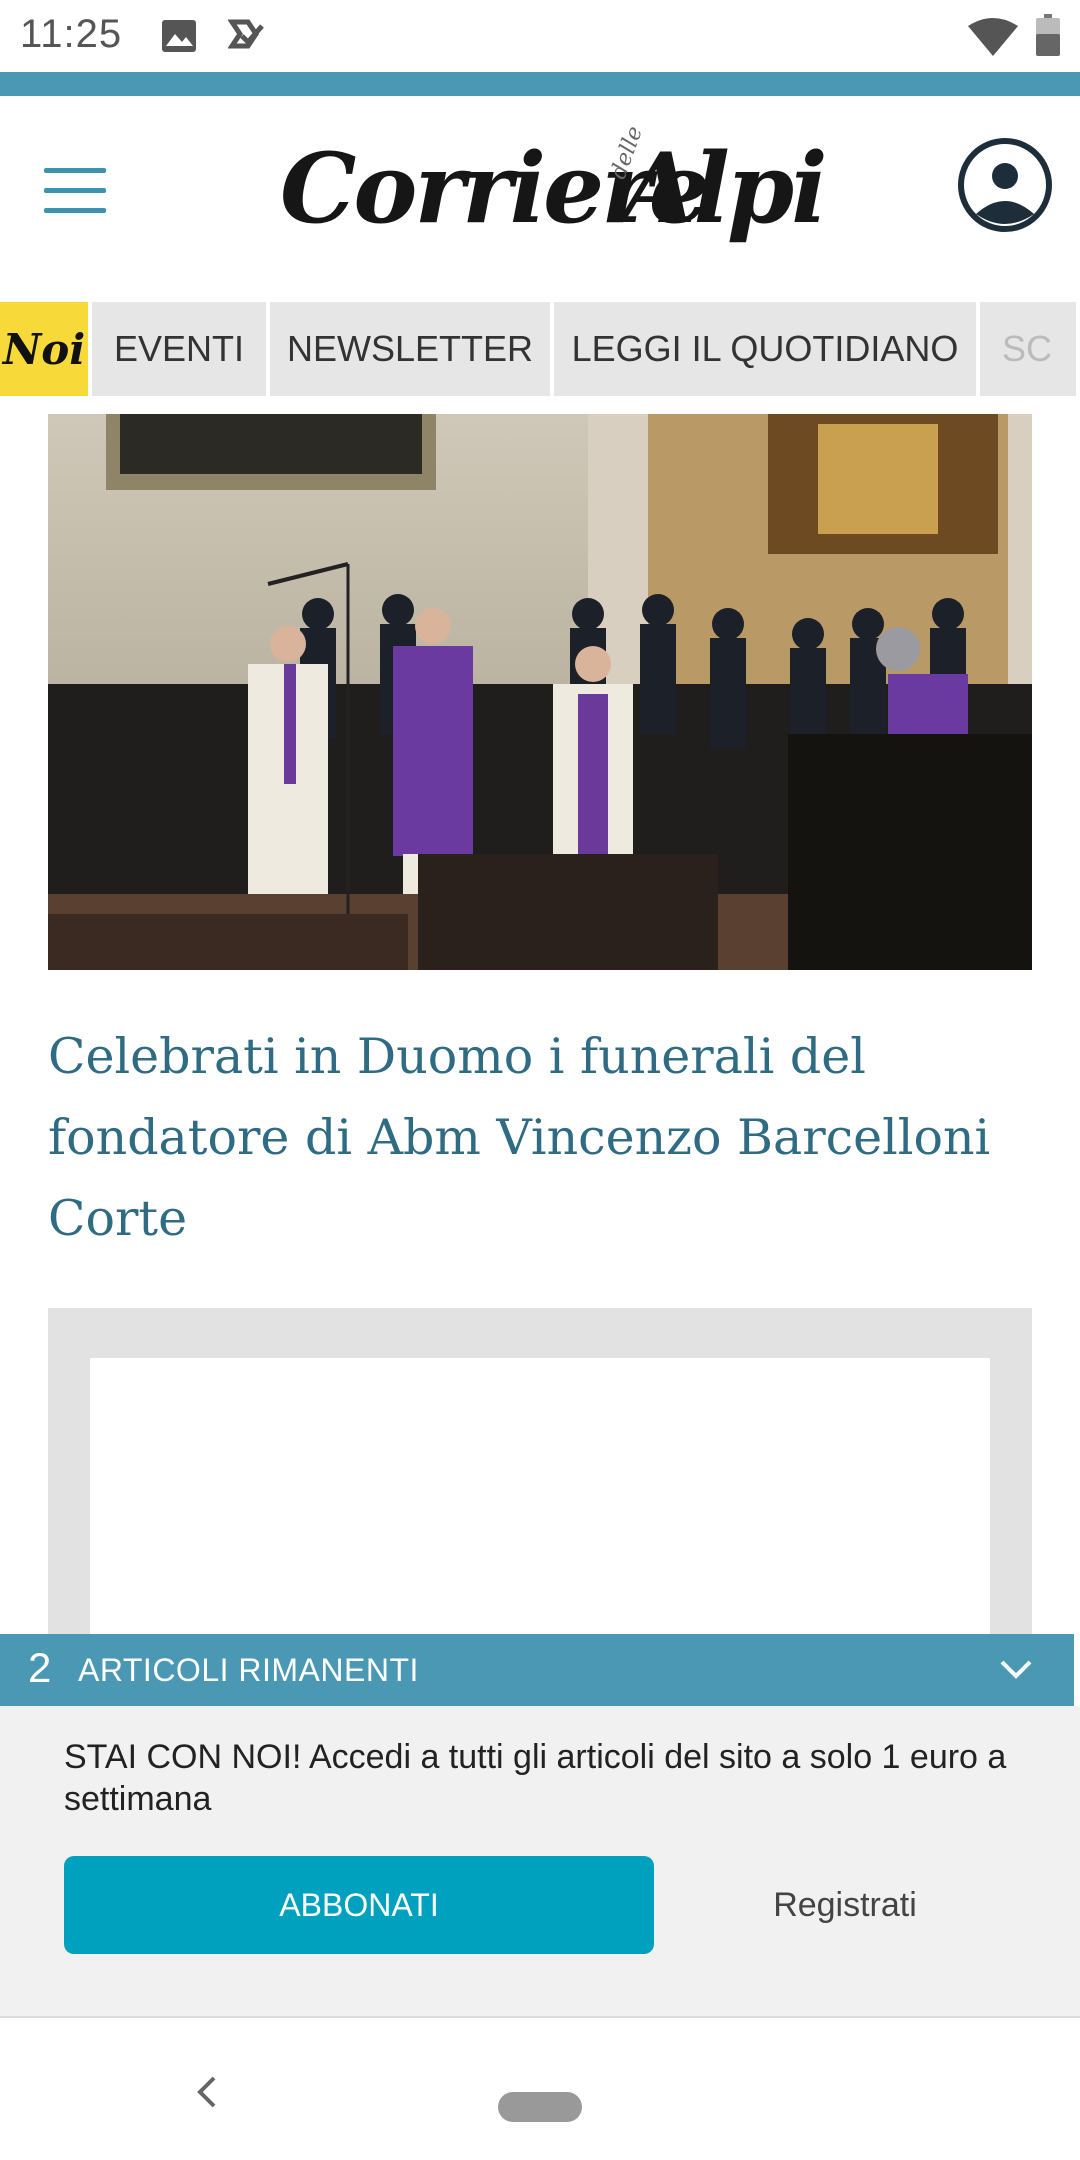 This screenshot has width=1080, height=2160. What do you see at coordinates (537, 1670) in the screenshot?
I see `paywall-bar: 2 ARTICOLI RIMANENTI` at bounding box center [537, 1670].